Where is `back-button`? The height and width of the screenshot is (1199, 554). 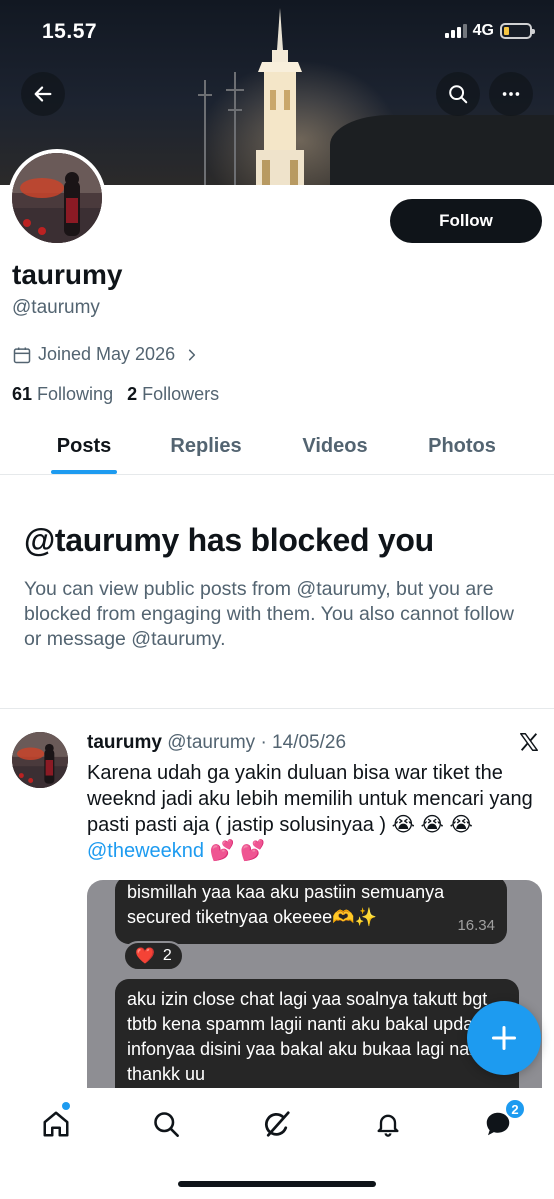 back-button is located at coordinates (43, 94).